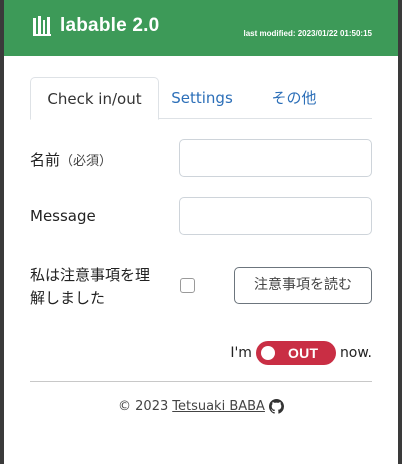 Image resolution: width=402 pixels, height=464 pixels. I want to click on app-title: labable 2.0, so click(110, 25).